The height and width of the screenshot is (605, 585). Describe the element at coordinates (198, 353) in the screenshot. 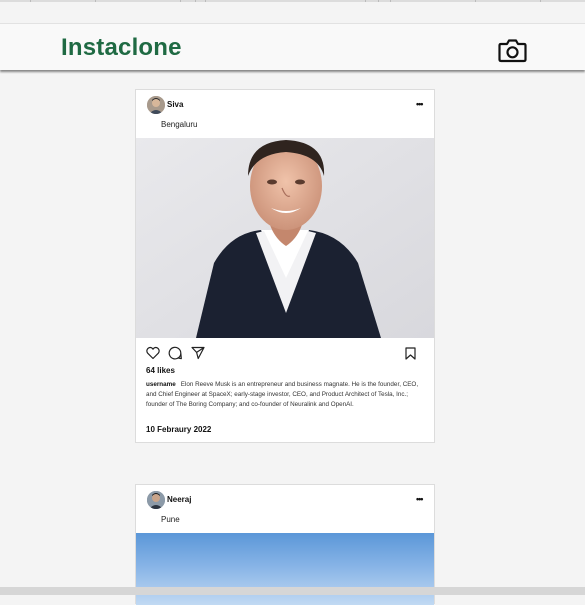

I see `share-icon` at that location.